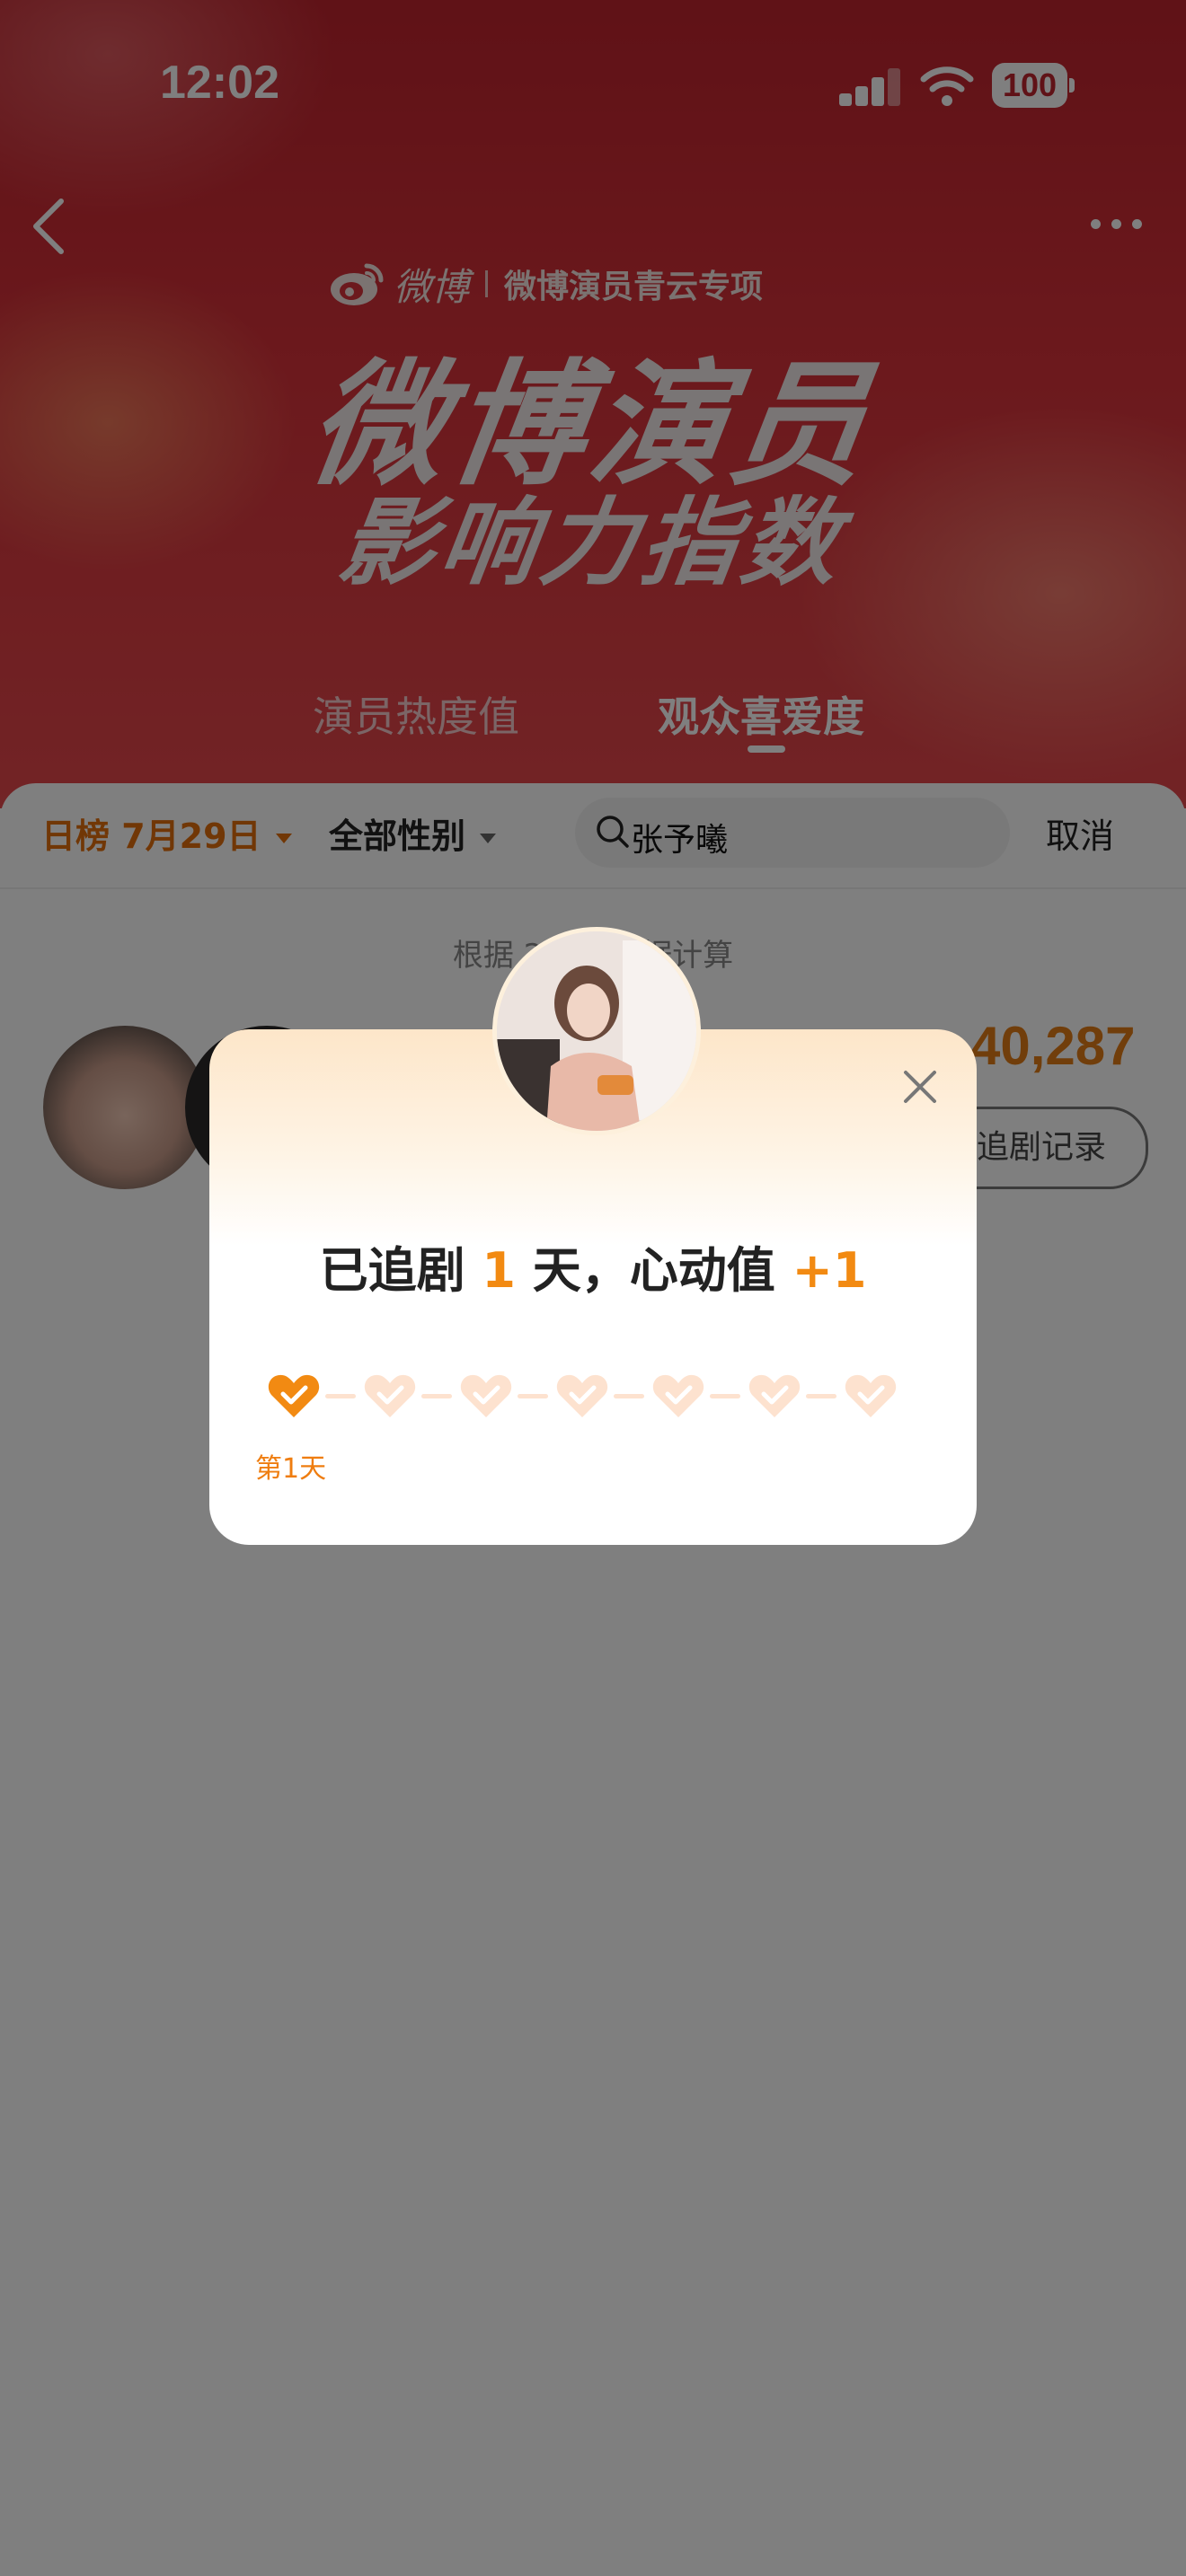  Describe the element at coordinates (829, 1270) in the screenshot. I see `popup-bonus: +1` at that location.